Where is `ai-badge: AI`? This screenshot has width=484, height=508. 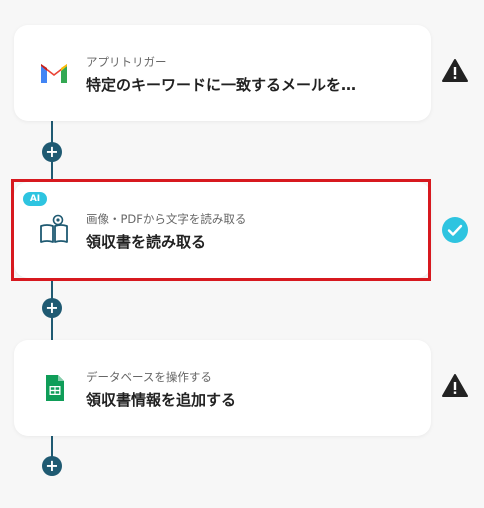
ai-badge: AI is located at coordinates (35, 199).